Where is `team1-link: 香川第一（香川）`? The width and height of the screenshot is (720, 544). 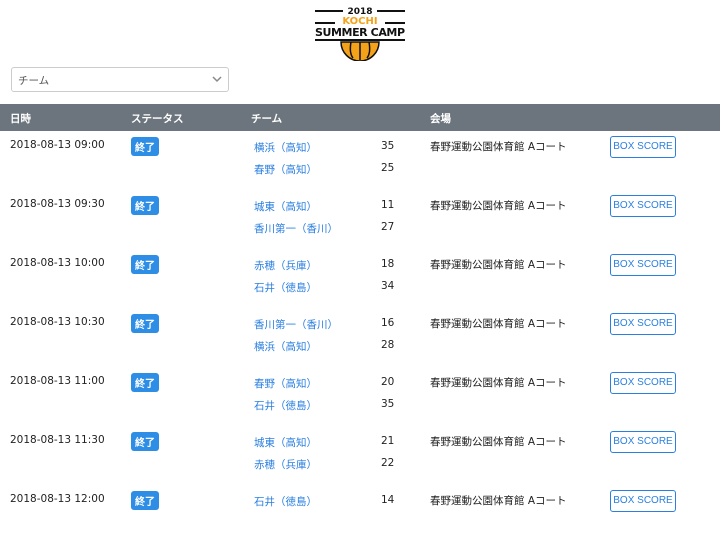 team1-link: 香川第一（香川） is located at coordinates (296, 324).